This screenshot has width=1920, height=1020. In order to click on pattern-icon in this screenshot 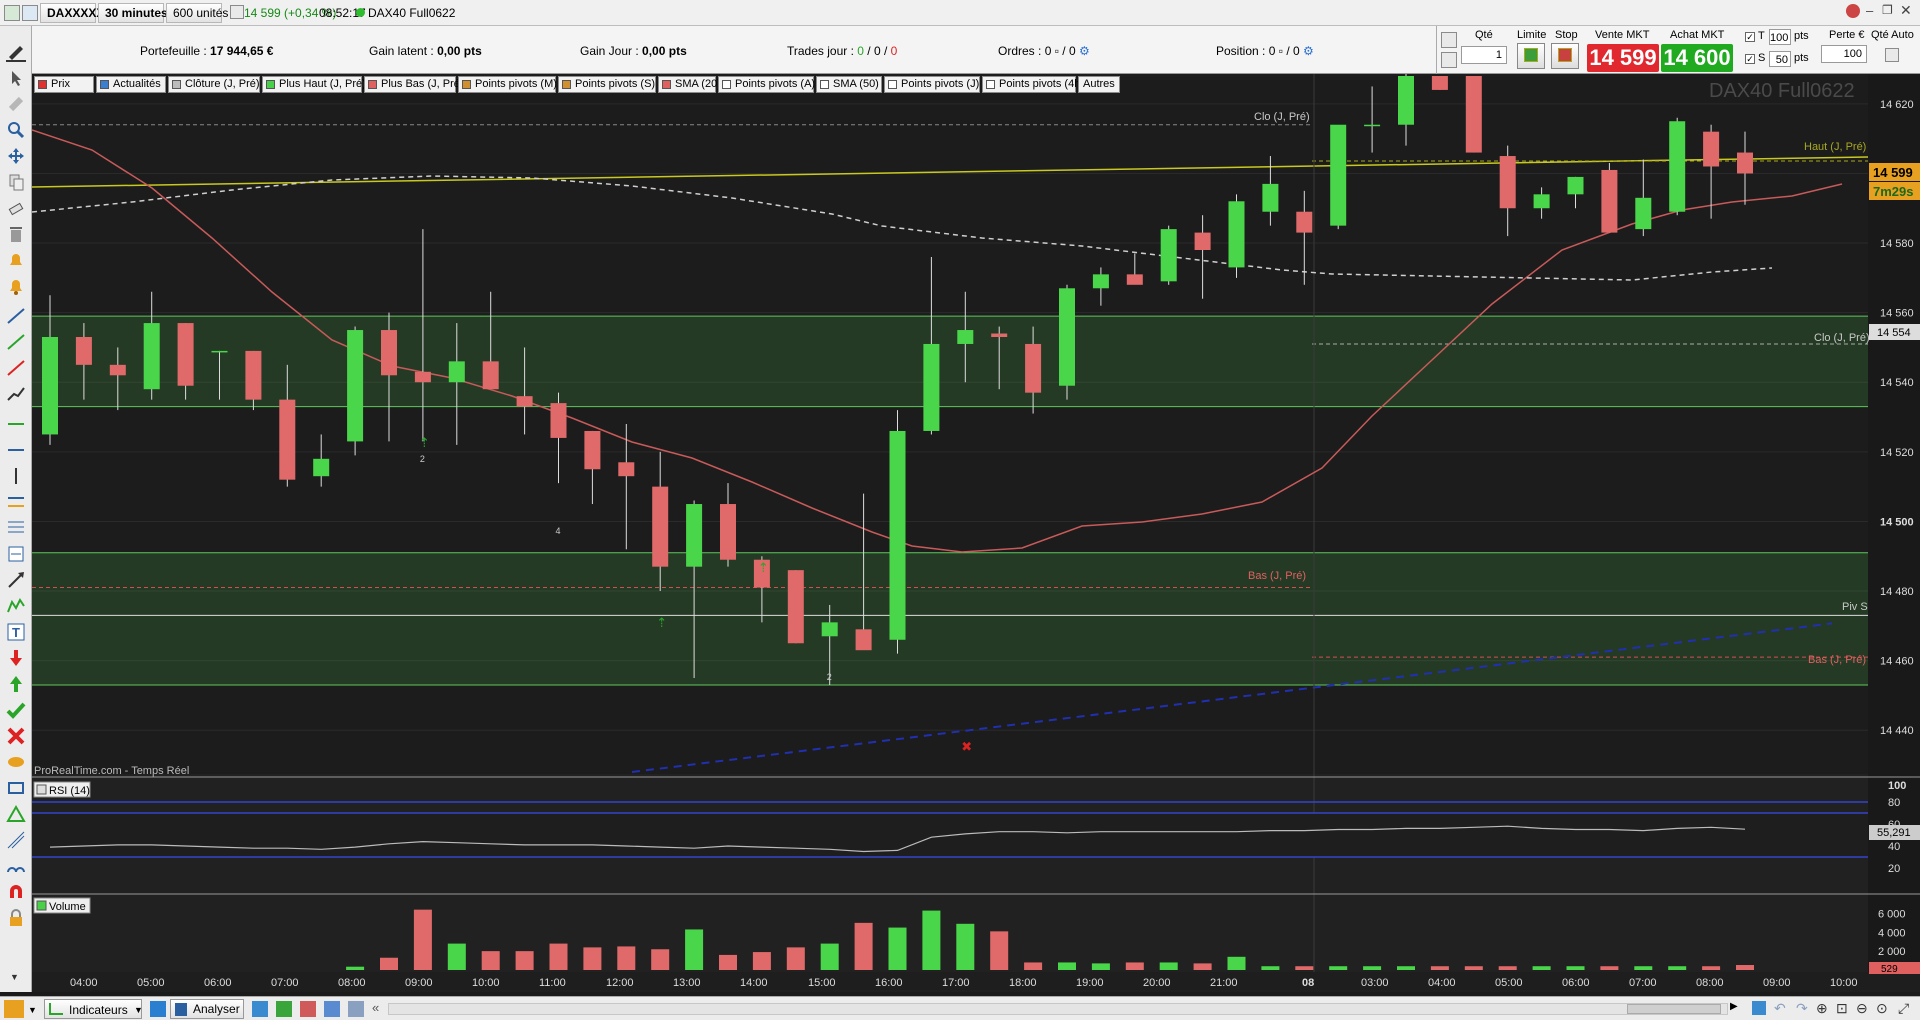, I will do `click(16, 606)`.